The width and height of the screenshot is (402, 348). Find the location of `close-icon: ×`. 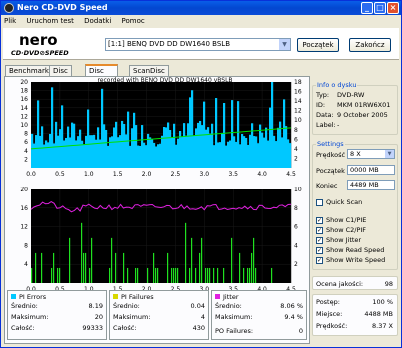

close-icon: × is located at coordinates (393, 8).